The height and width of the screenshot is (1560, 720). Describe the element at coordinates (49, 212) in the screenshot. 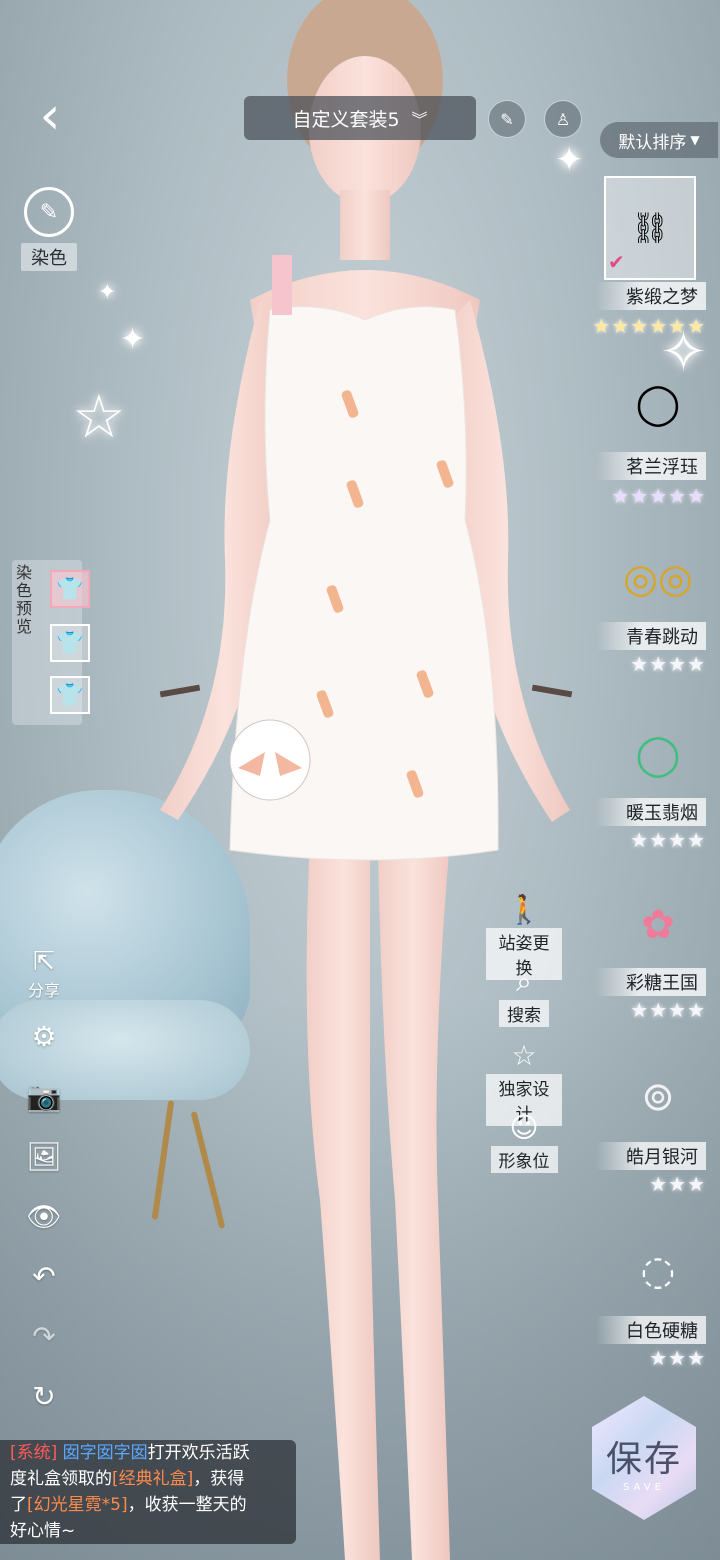

I see `palette-brush-icon: ✎` at that location.